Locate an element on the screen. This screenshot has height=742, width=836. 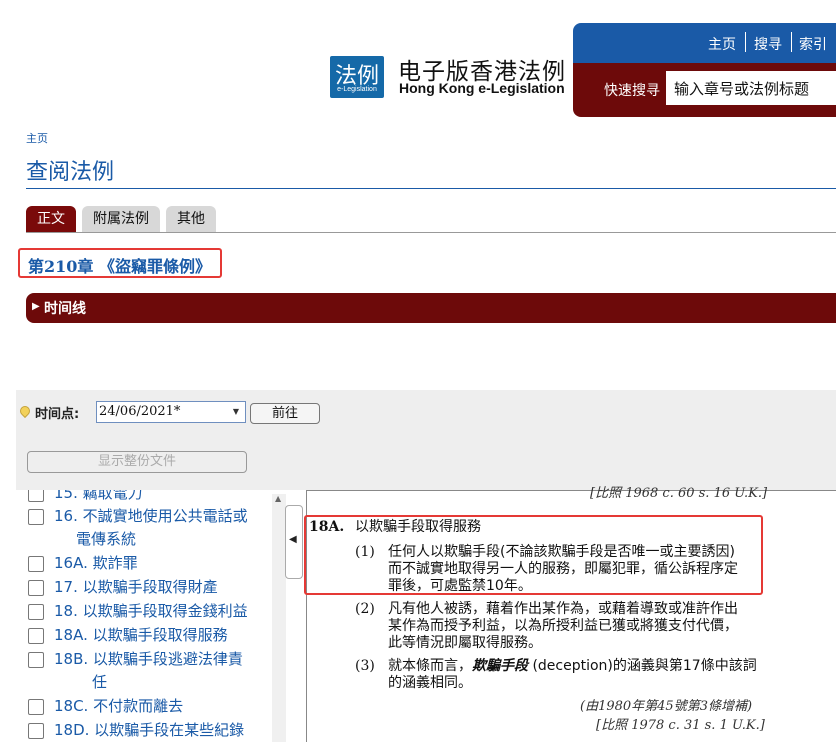
triangle-left-icon: ◀ is located at coordinates (293, 539).